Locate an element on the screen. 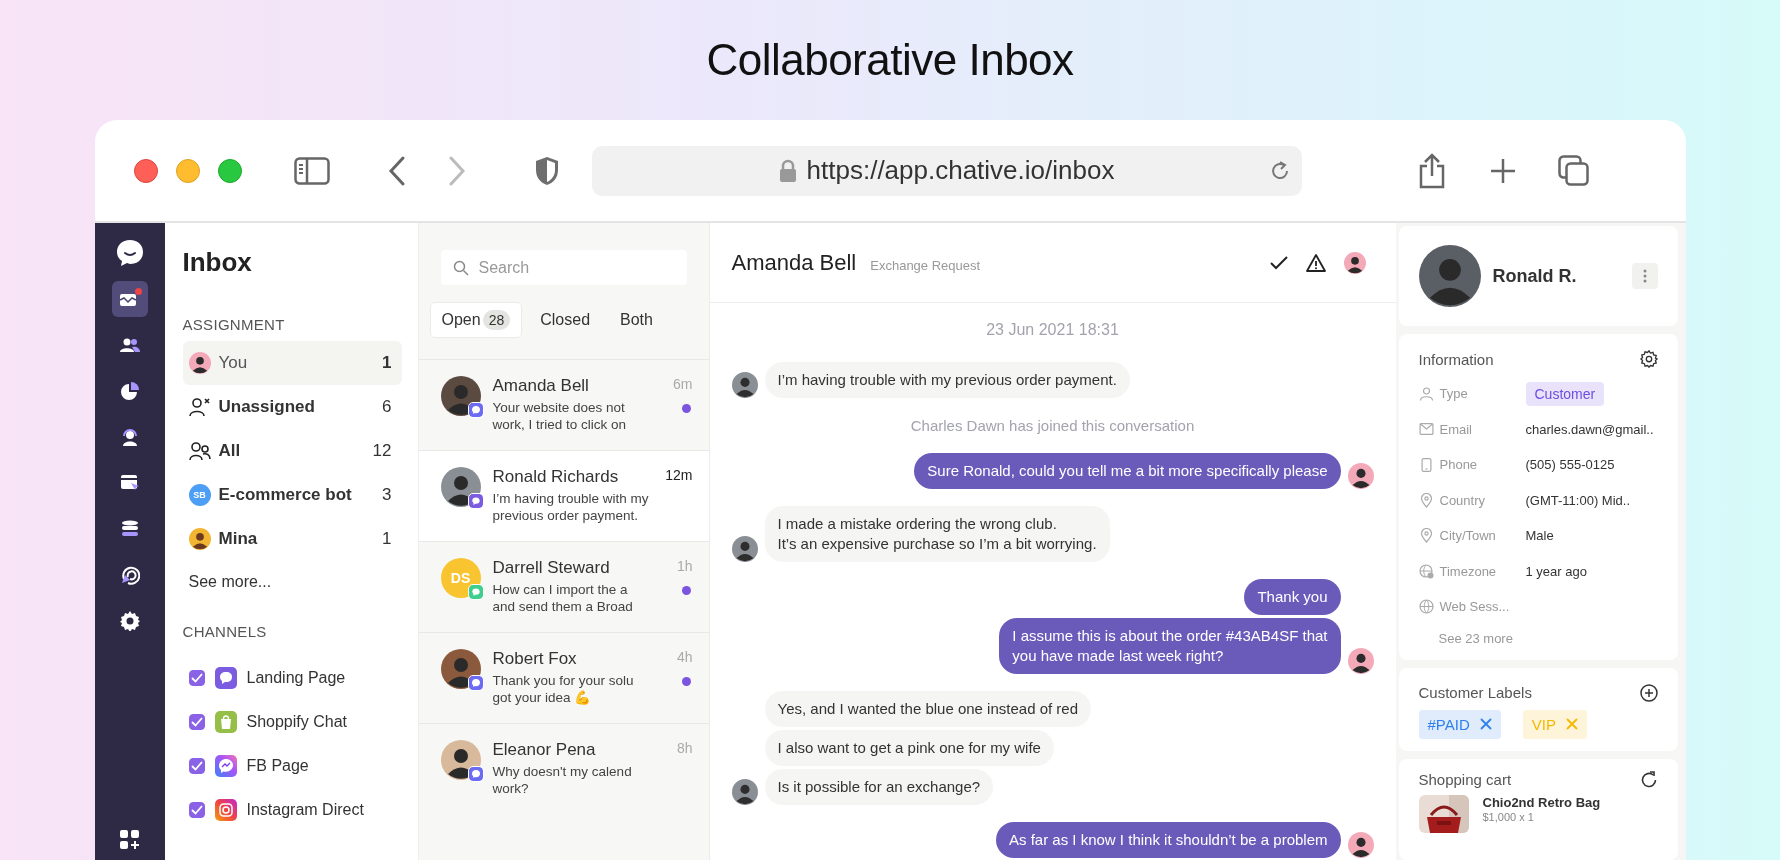 The image size is (1780, 860). camera-icon is located at coordinates (225, 810).